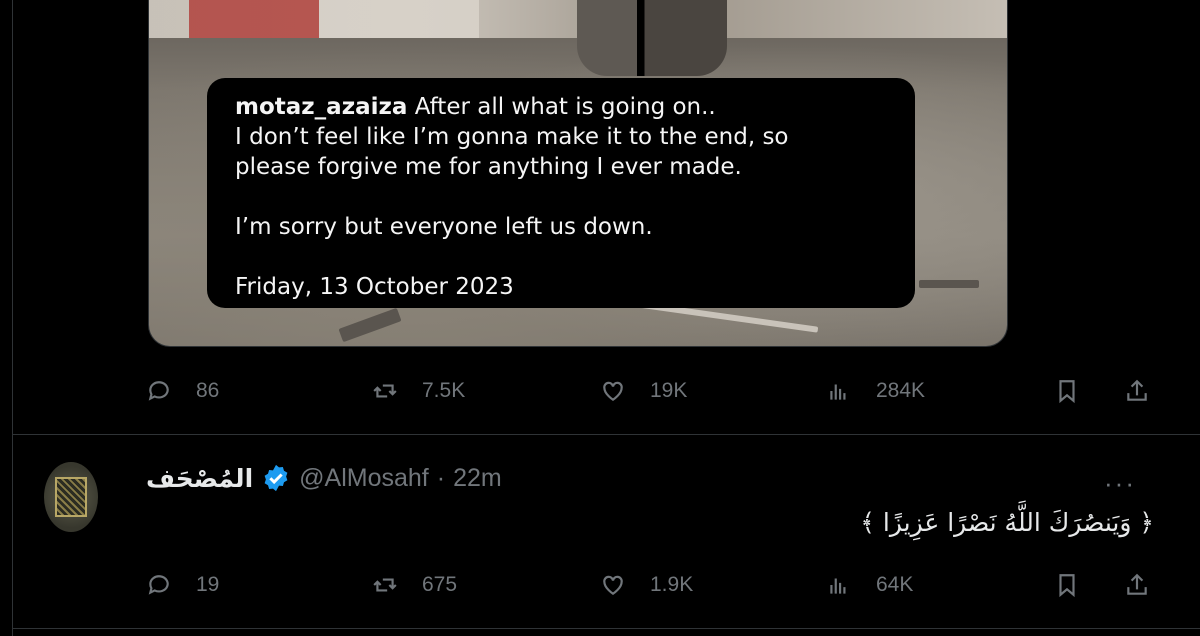  What do you see at coordinates (182, 391) in the screenshot?
I see `reply-button: 86` at bounding box center [182, 391].